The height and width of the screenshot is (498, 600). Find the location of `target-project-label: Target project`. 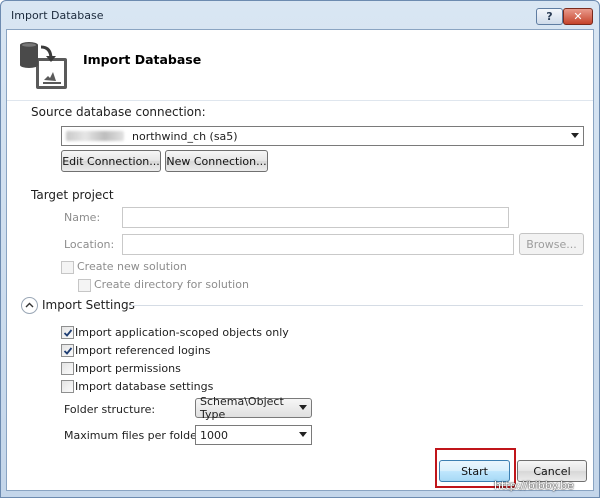

target-project-label: Target project is located at coordinates (72, 195).